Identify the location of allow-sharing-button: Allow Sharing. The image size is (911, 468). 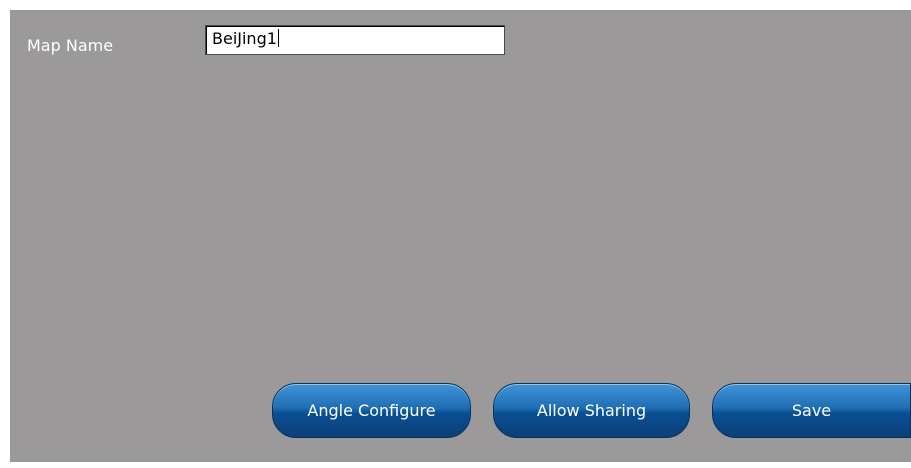
(591, 410).